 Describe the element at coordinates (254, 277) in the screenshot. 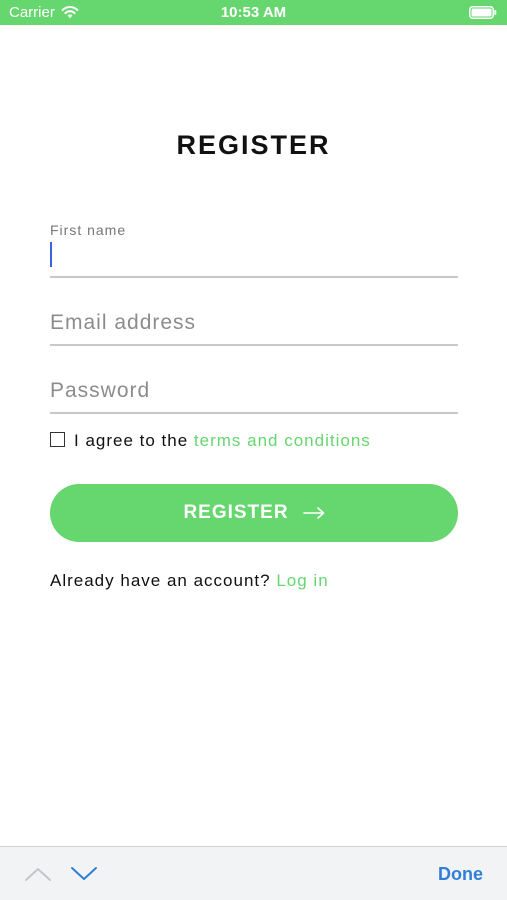

I see `first-name-underline` at that location.